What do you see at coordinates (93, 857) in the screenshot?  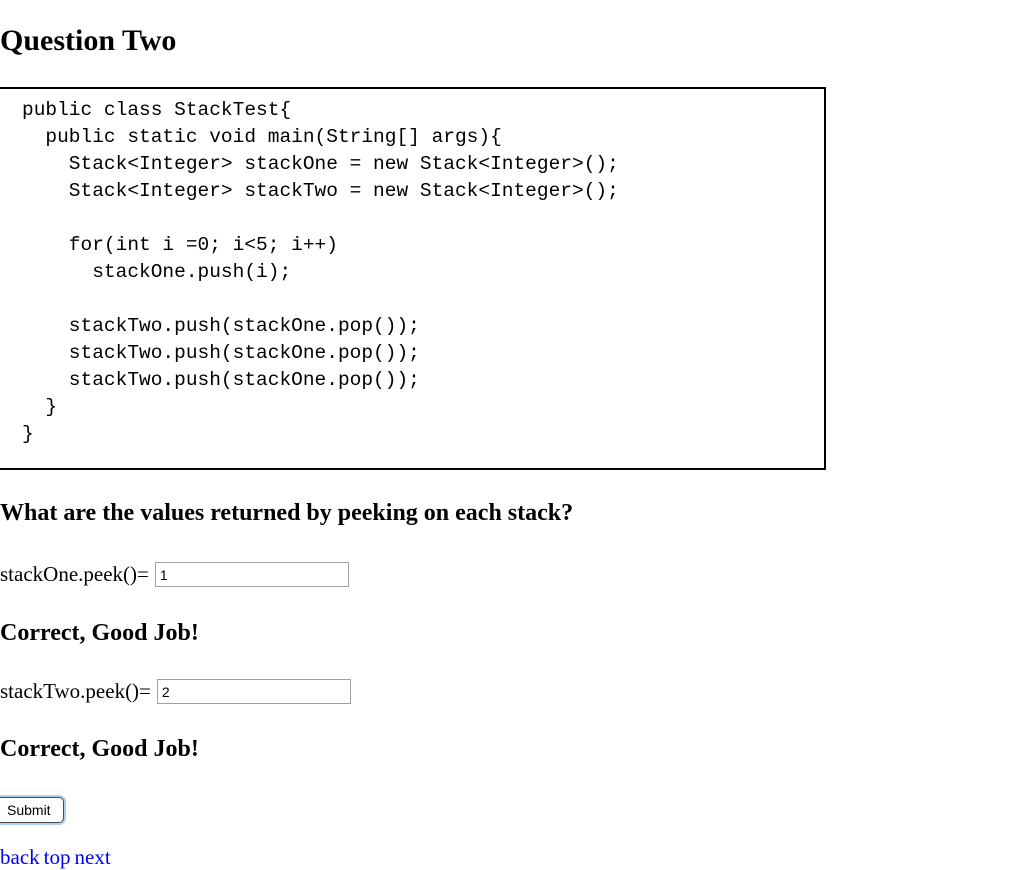 I see `next-link: next` at bounding box center [93, 857].